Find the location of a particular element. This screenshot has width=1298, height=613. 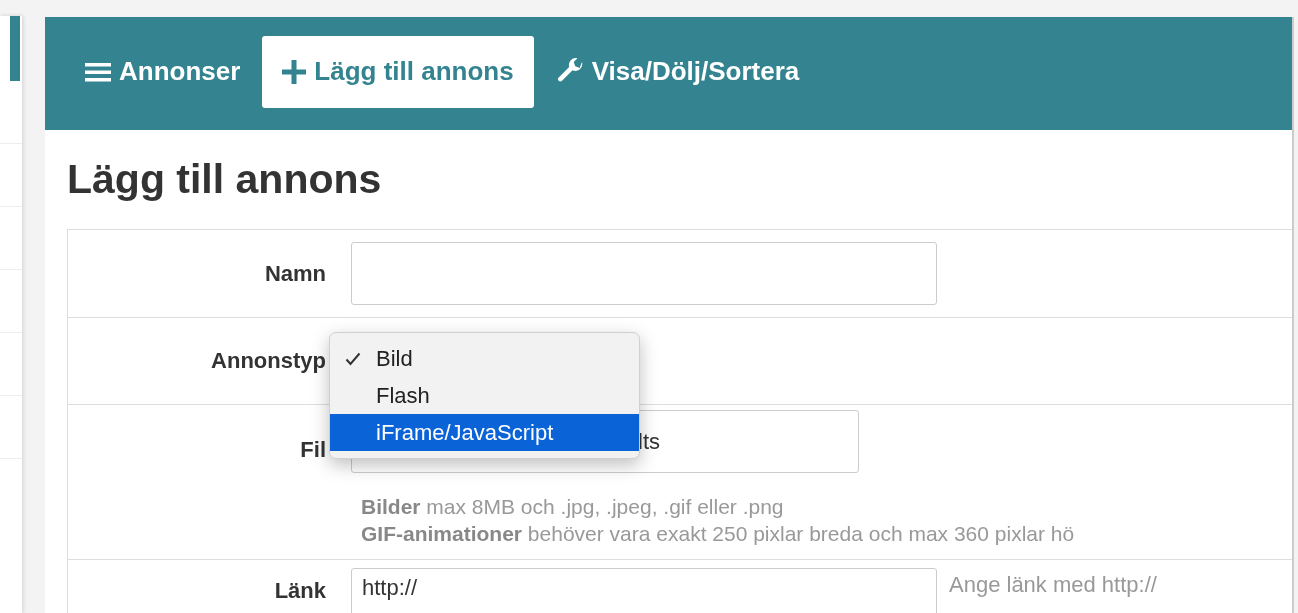

plus-icon is located at coordinates (294, 71).